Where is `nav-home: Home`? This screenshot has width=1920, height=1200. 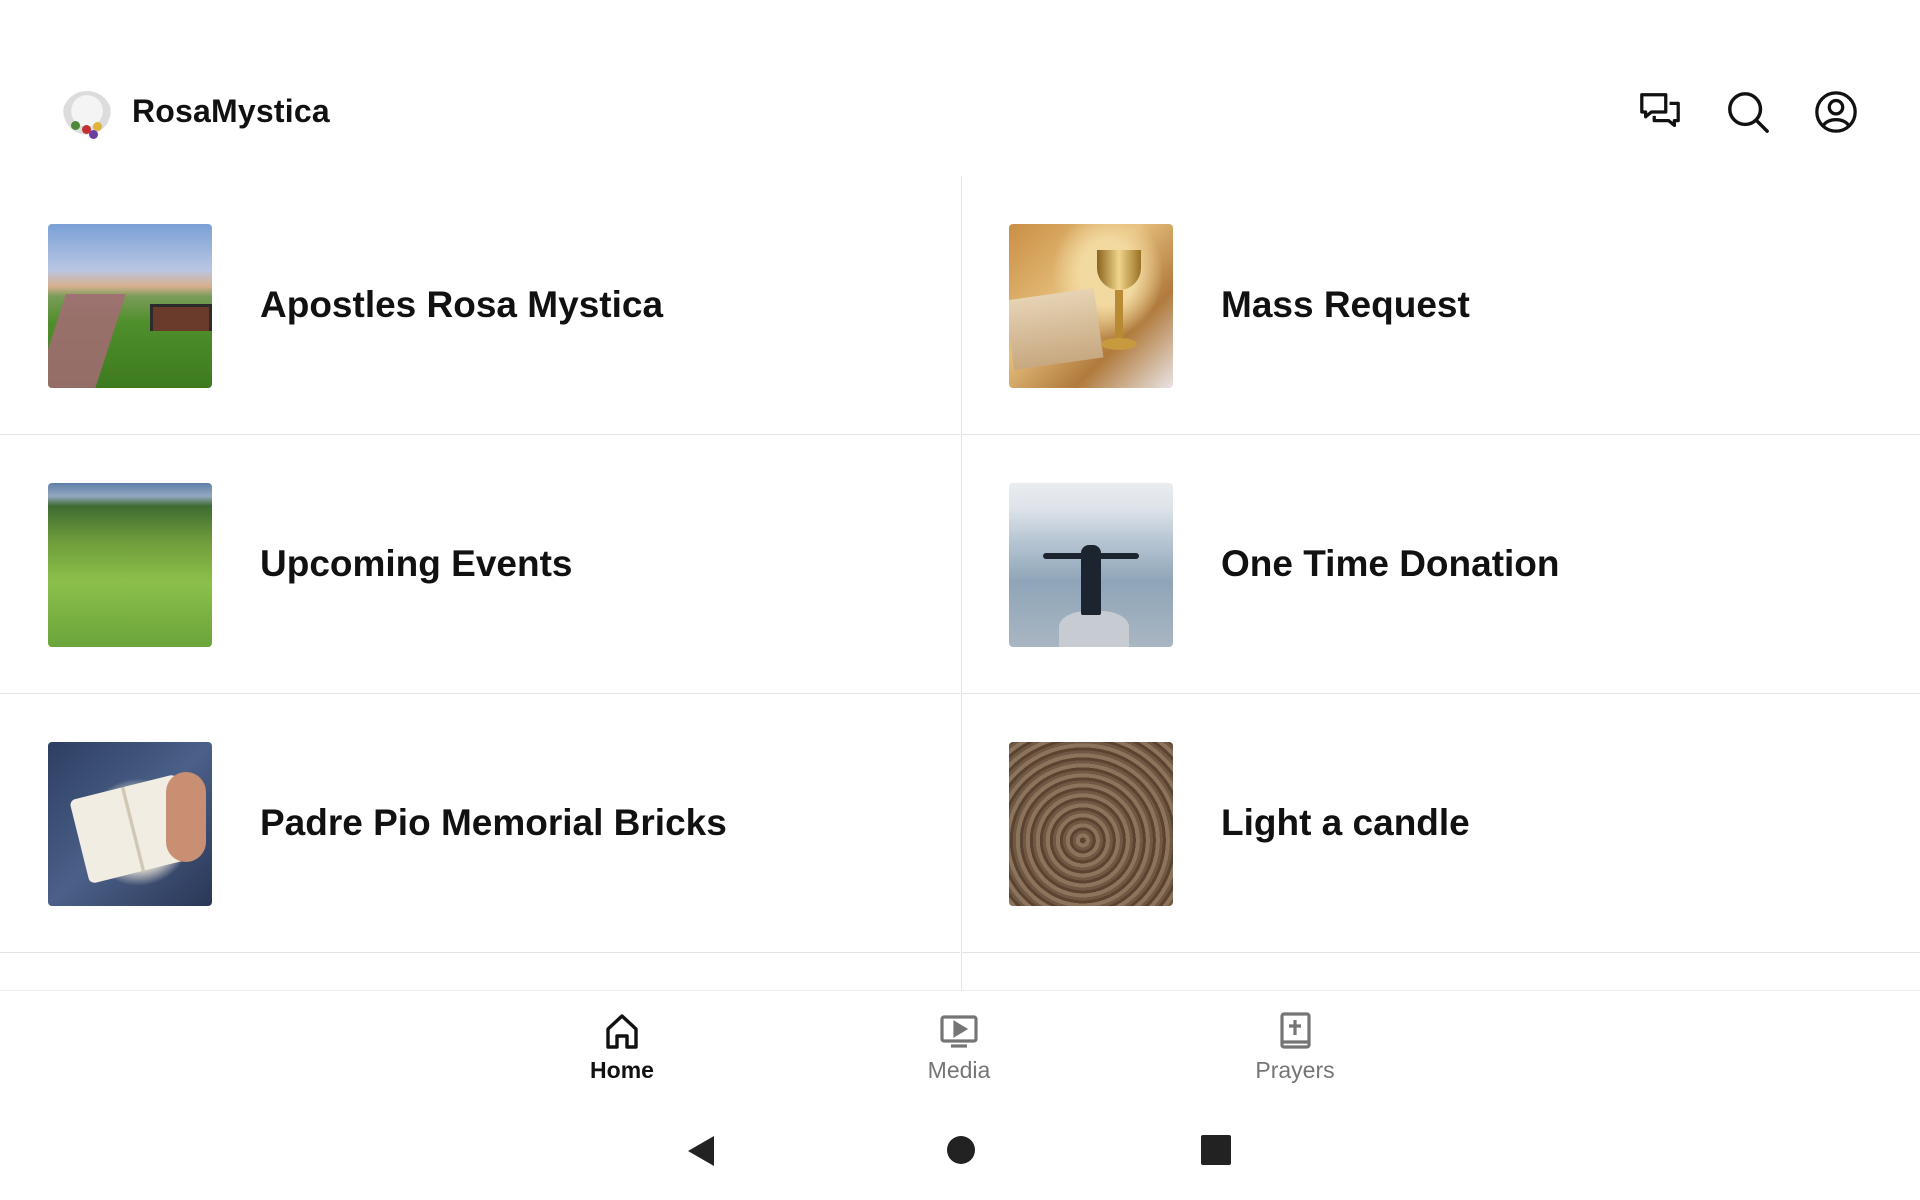
nav-home: Home is located at coordinates (622, 1051).